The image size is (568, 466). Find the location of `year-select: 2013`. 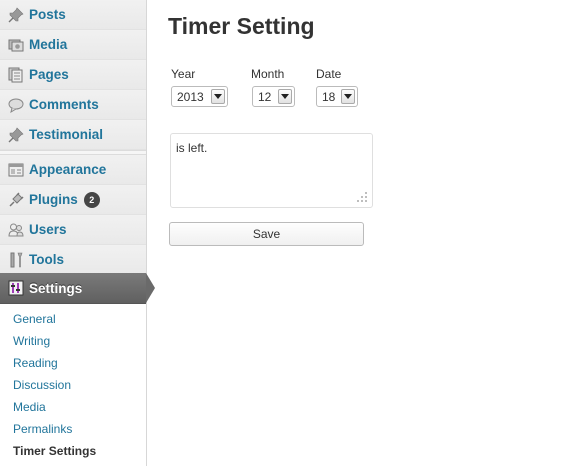

year-select: 2013 is located at coordinates (199, 96).